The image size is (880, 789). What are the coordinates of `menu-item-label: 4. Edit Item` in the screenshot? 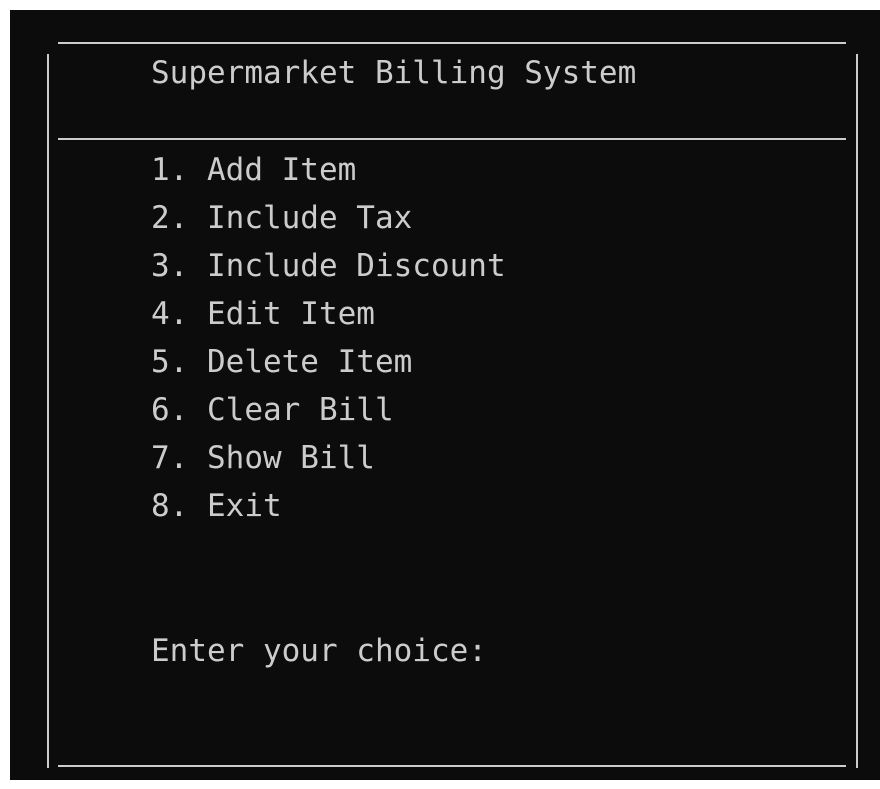 It's located at (263, 314).